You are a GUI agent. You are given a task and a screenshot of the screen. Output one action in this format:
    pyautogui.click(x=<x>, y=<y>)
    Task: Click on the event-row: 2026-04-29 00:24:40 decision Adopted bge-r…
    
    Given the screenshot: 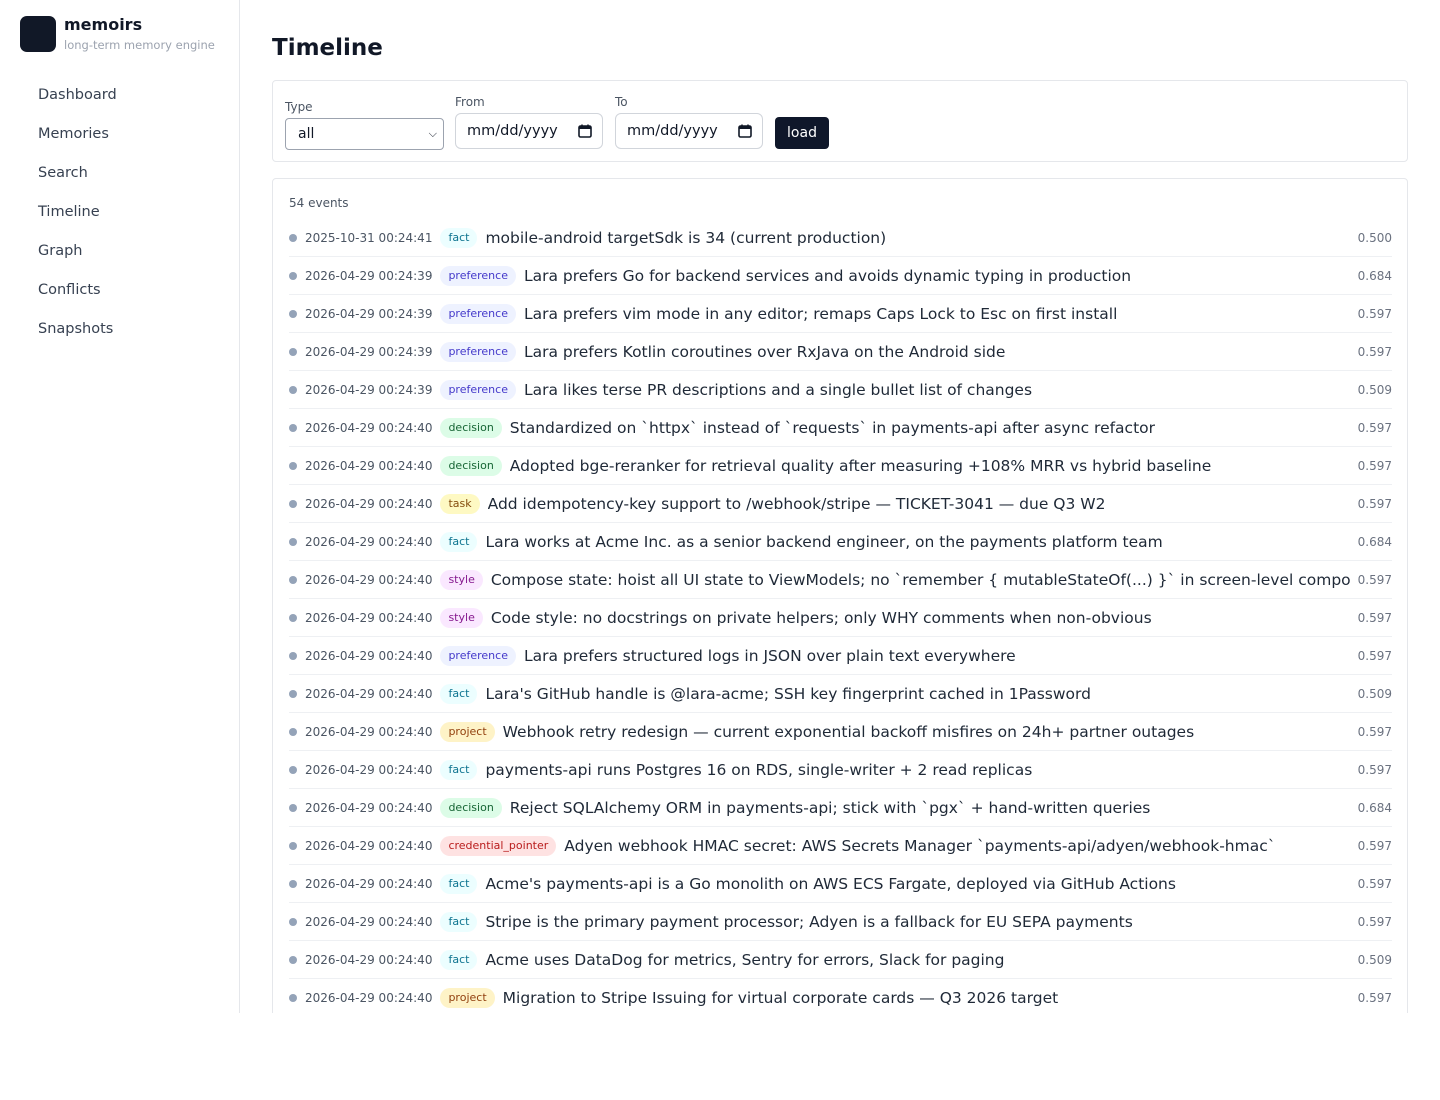 What is the action you would take?
    pyautogui.click(x=840, y=466)
    